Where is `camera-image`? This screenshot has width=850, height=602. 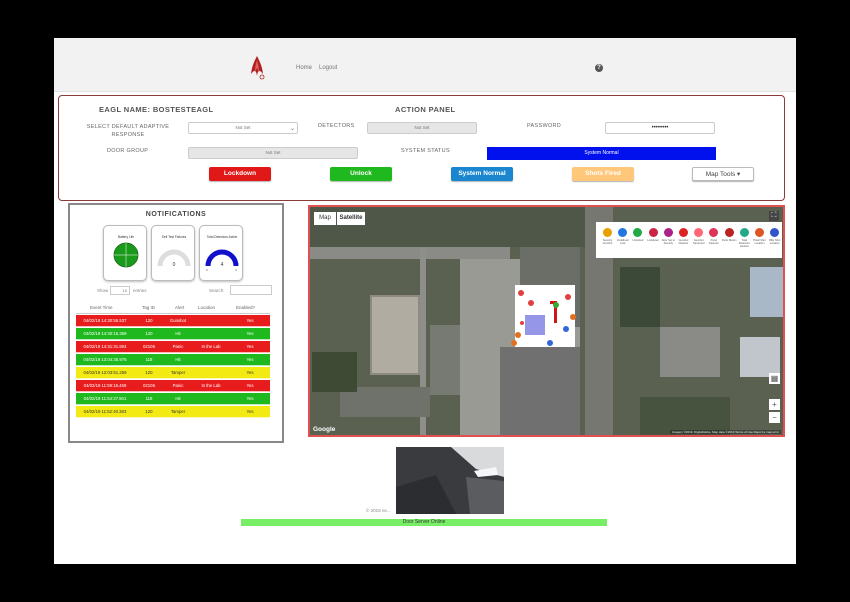
camera-image is located at coordinates (450, 480).